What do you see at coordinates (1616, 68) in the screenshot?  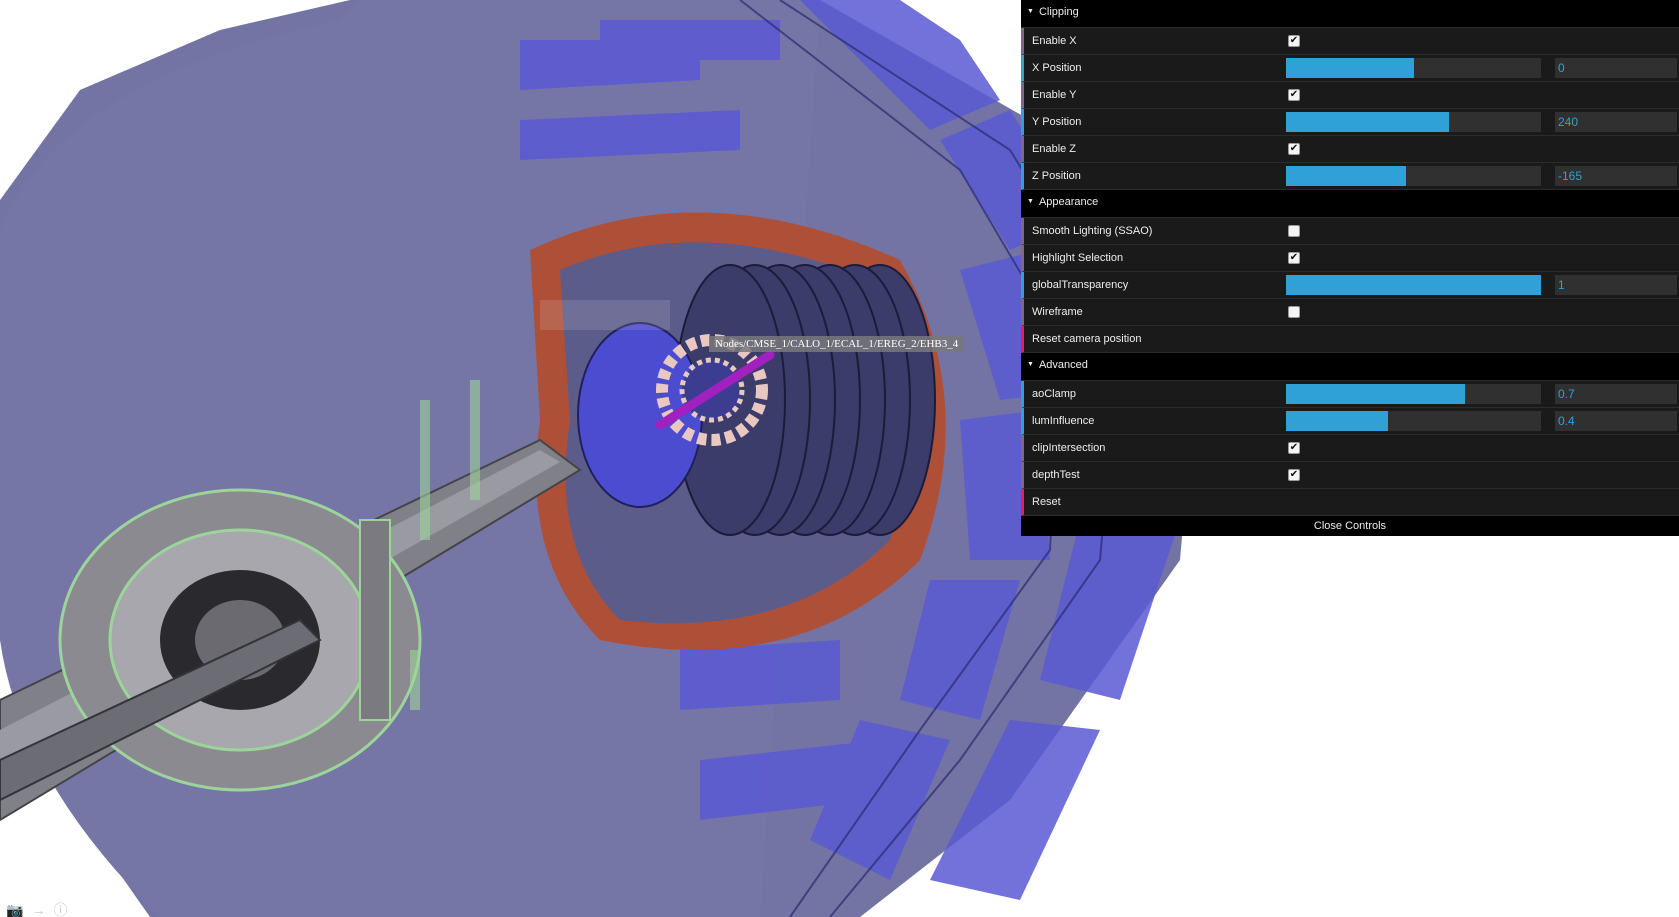 I see `x-position-value-input` at bounding box center [1616, 68].